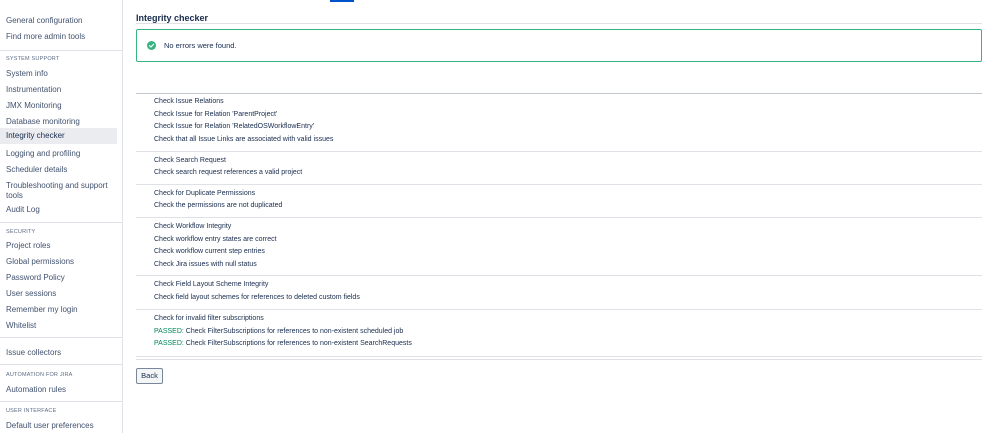  I want to click on sidebar-item-audit-log: Audit Log, so click(58, 210).